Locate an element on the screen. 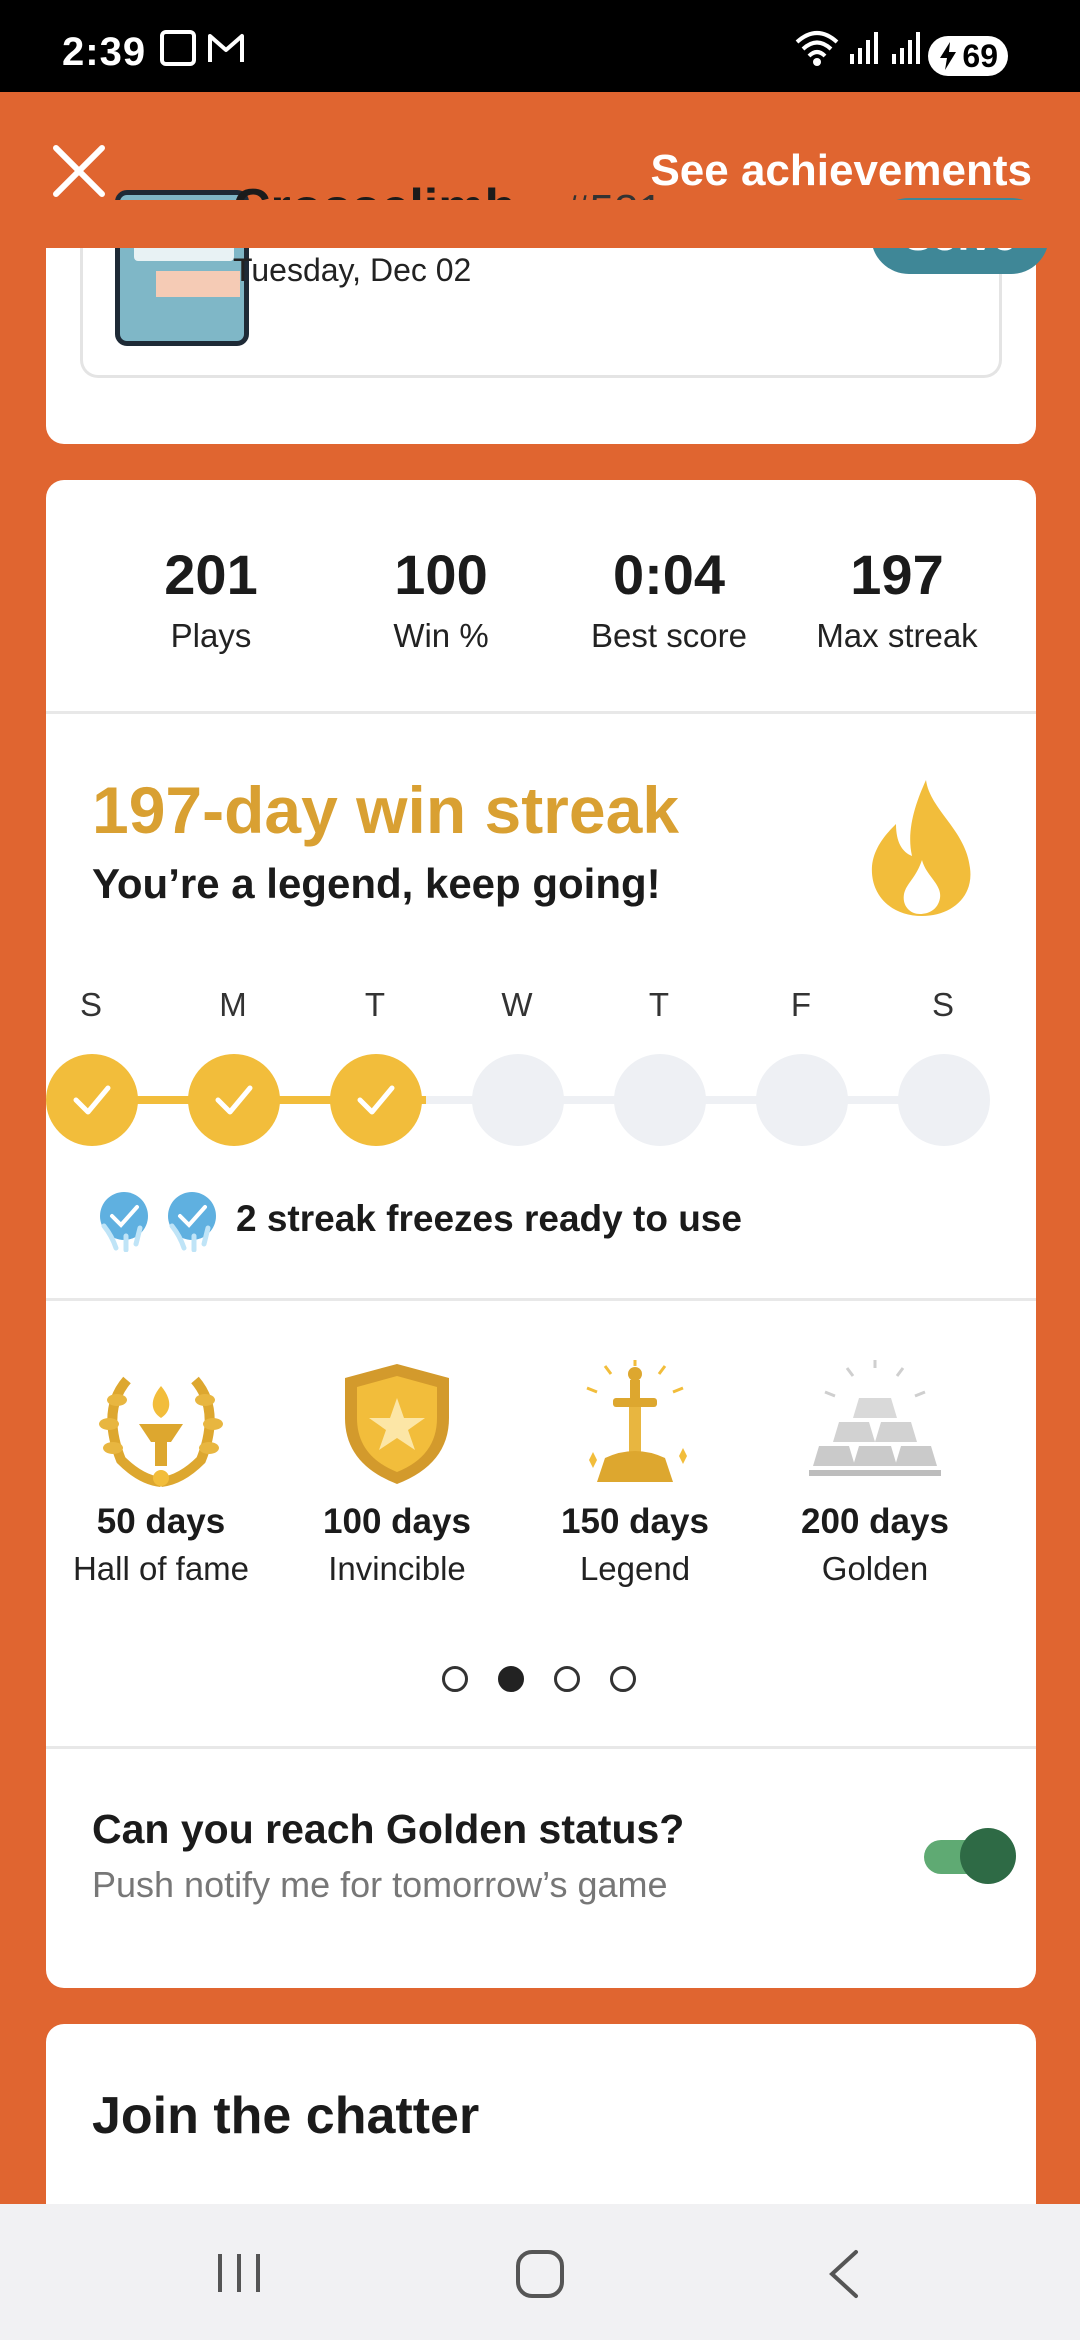 The width and height of the screenshot is (1080, 2340). stat-win-percent: 100 Win % is located at coordinates (441, 598).